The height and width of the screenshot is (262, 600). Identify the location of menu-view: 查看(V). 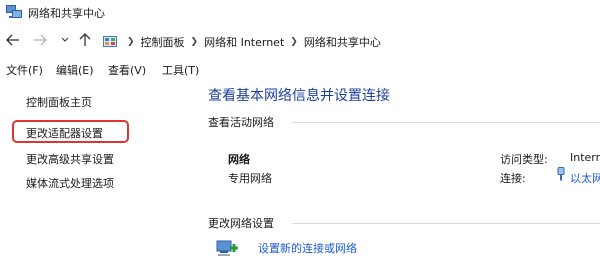
(127, 70).